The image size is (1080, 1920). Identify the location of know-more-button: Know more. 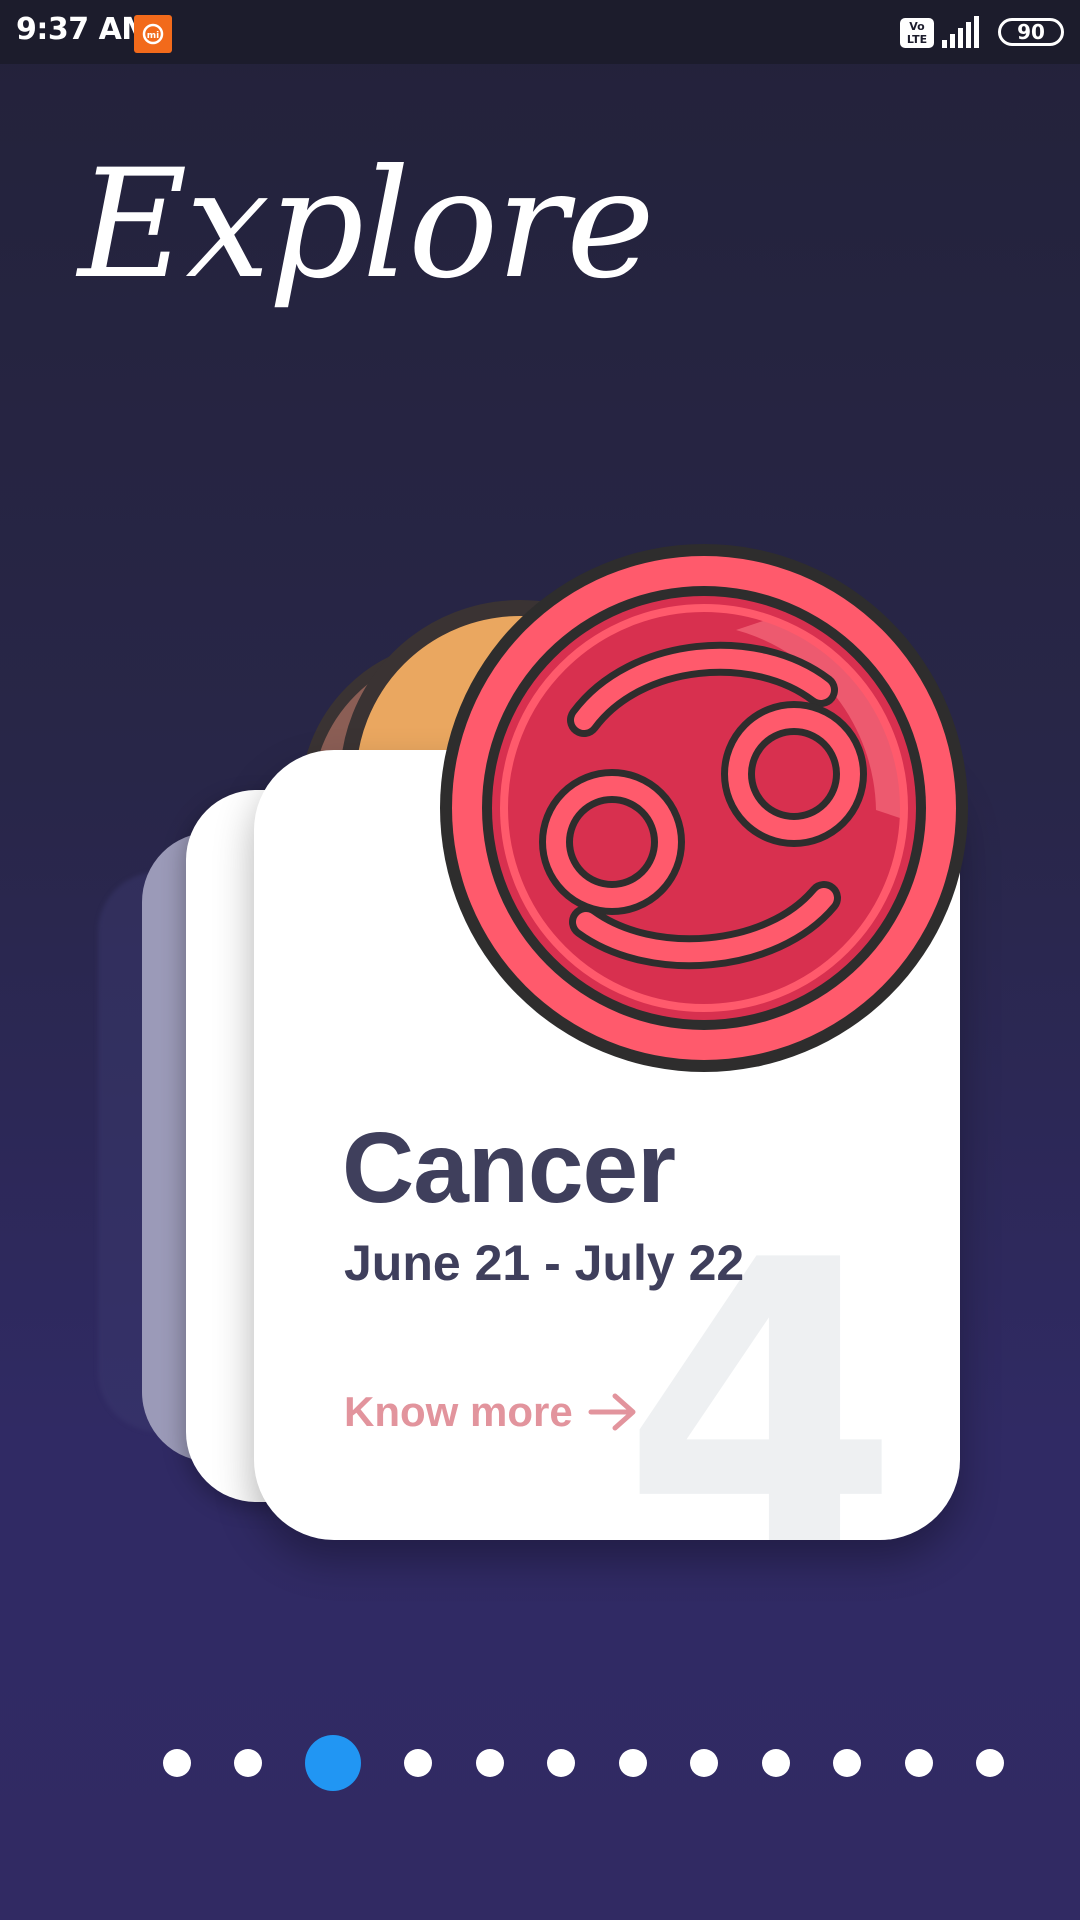
(491, 1412).